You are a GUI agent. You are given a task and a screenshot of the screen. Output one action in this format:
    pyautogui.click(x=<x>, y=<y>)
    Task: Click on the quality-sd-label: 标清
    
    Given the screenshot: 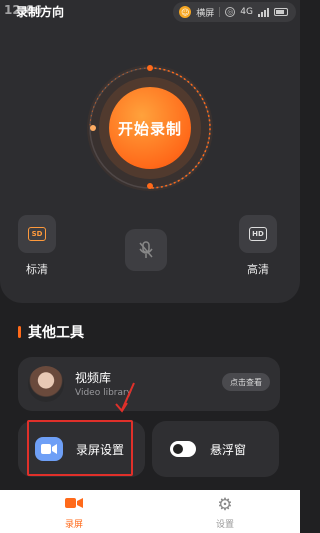 What is the action you would take?
    pyautogui.click(x=37, y=269)
    